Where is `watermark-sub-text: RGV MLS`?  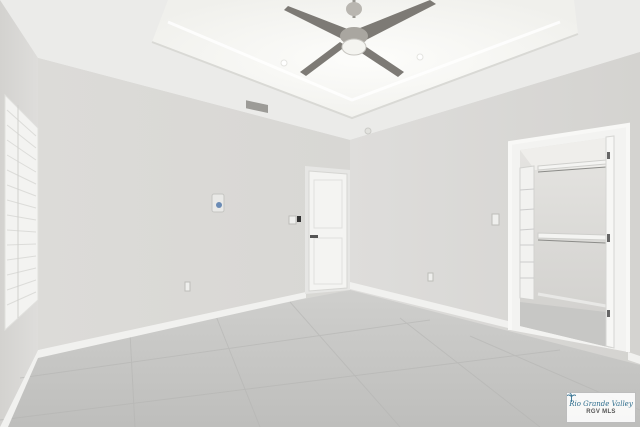
watermark-sub-text: RGV MLS is located at coordinates (601, 412).